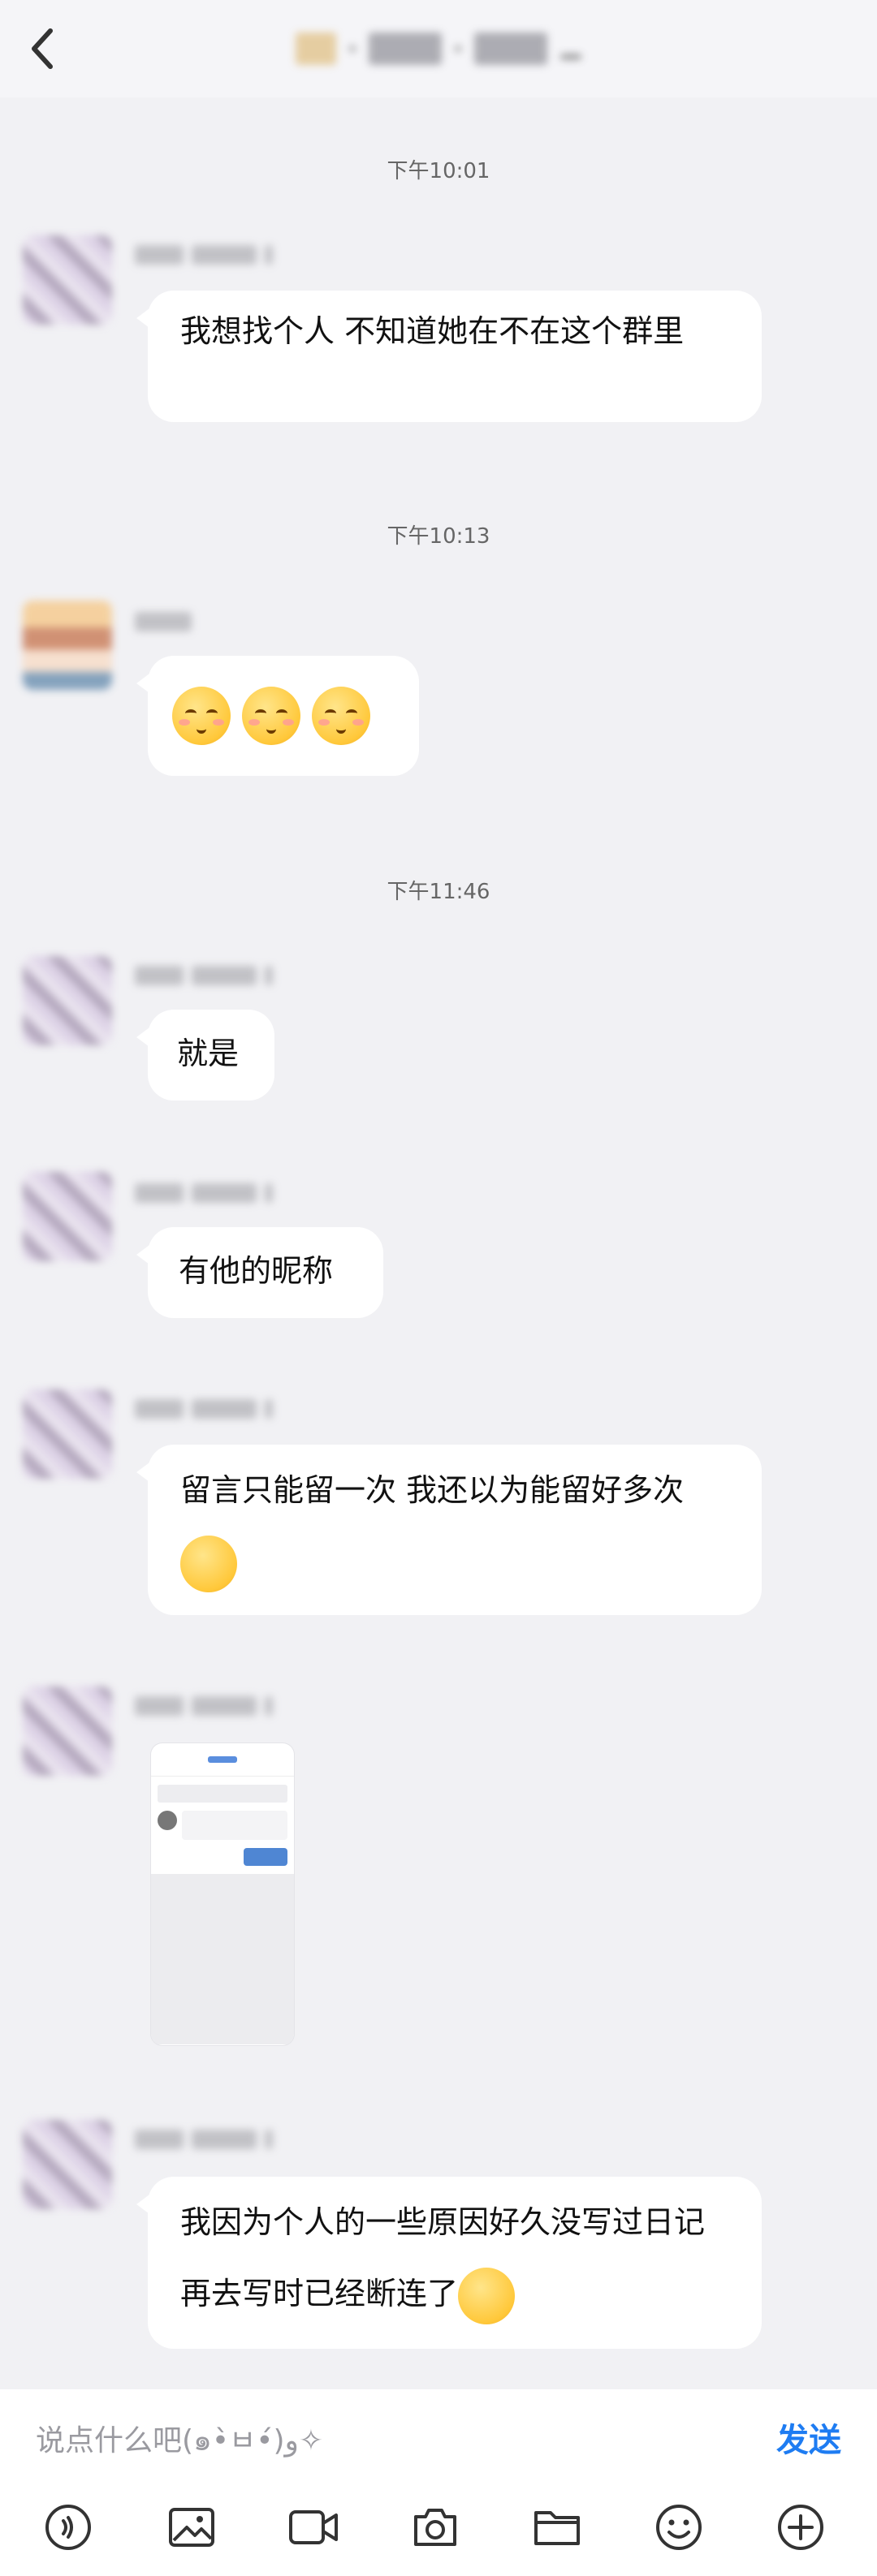  Describe the element at coordinates (432, 331) in the screenshot. I see `message-text: 我想找个人 不知道她在不在这个群里` at that location.